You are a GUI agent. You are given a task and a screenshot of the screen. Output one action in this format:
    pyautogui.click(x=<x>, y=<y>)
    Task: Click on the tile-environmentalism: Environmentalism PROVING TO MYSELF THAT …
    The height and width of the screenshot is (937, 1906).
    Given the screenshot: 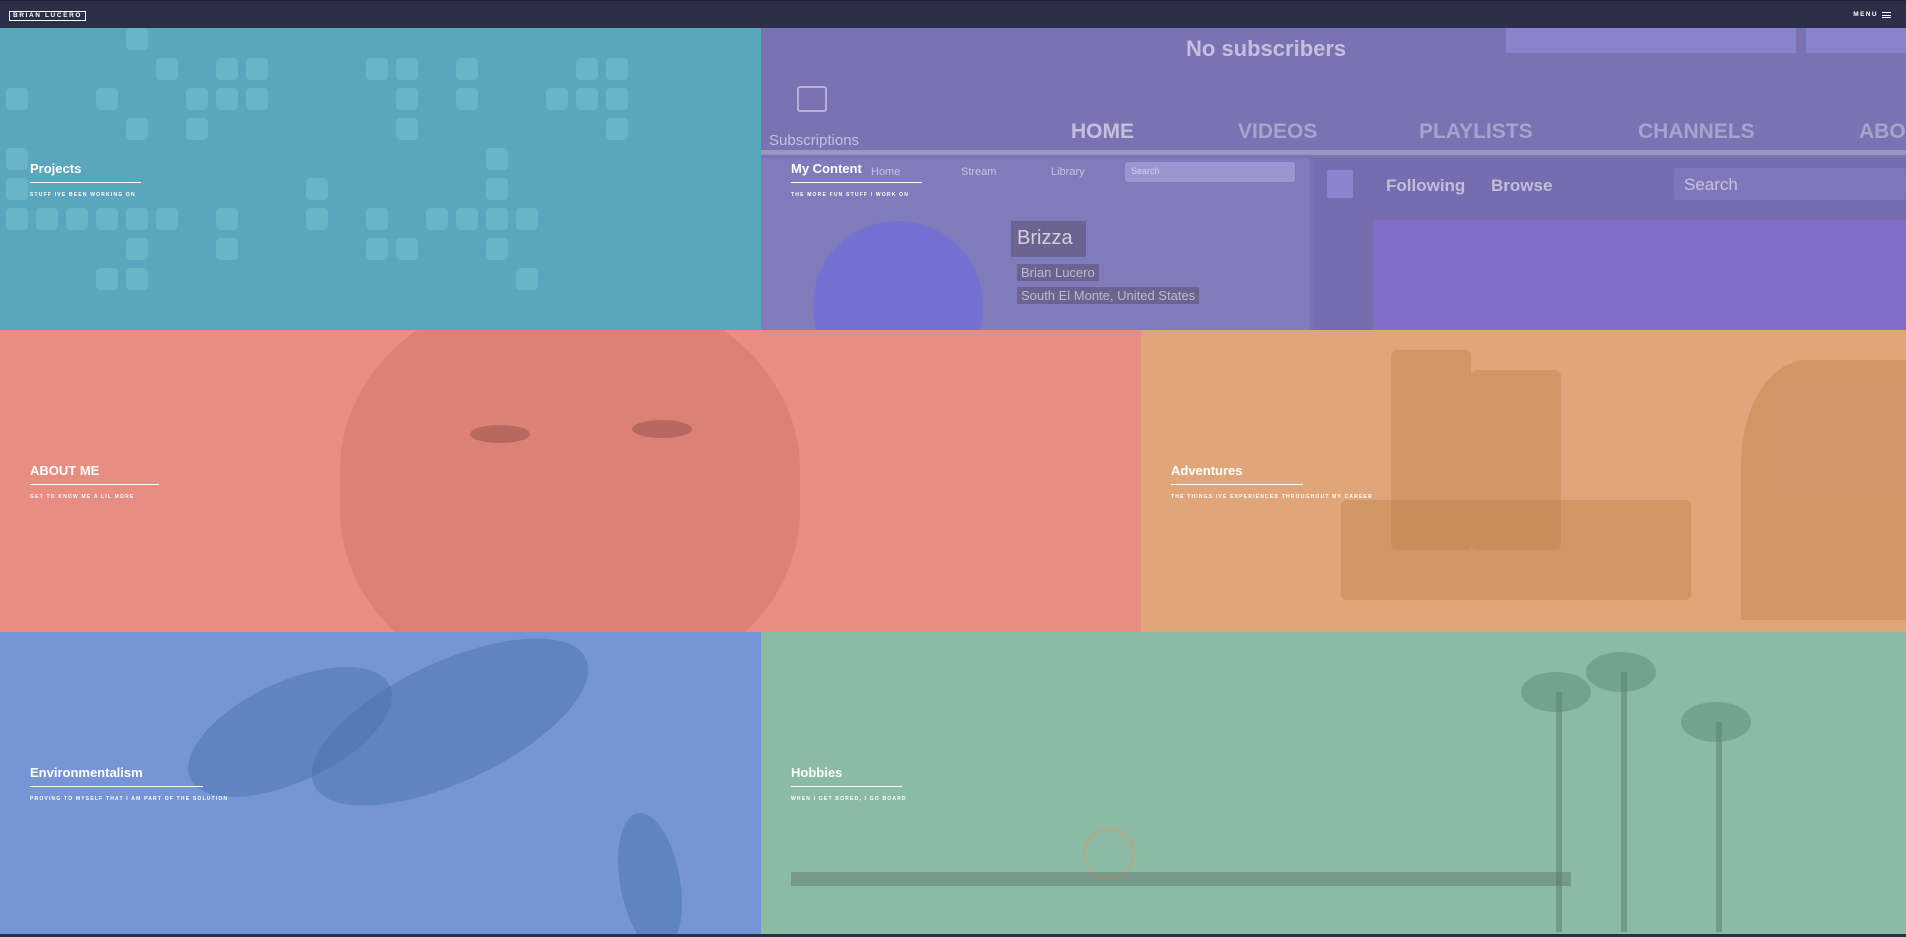 What is the action you would take?
    pyautogui.click(x=380, y=783)
    